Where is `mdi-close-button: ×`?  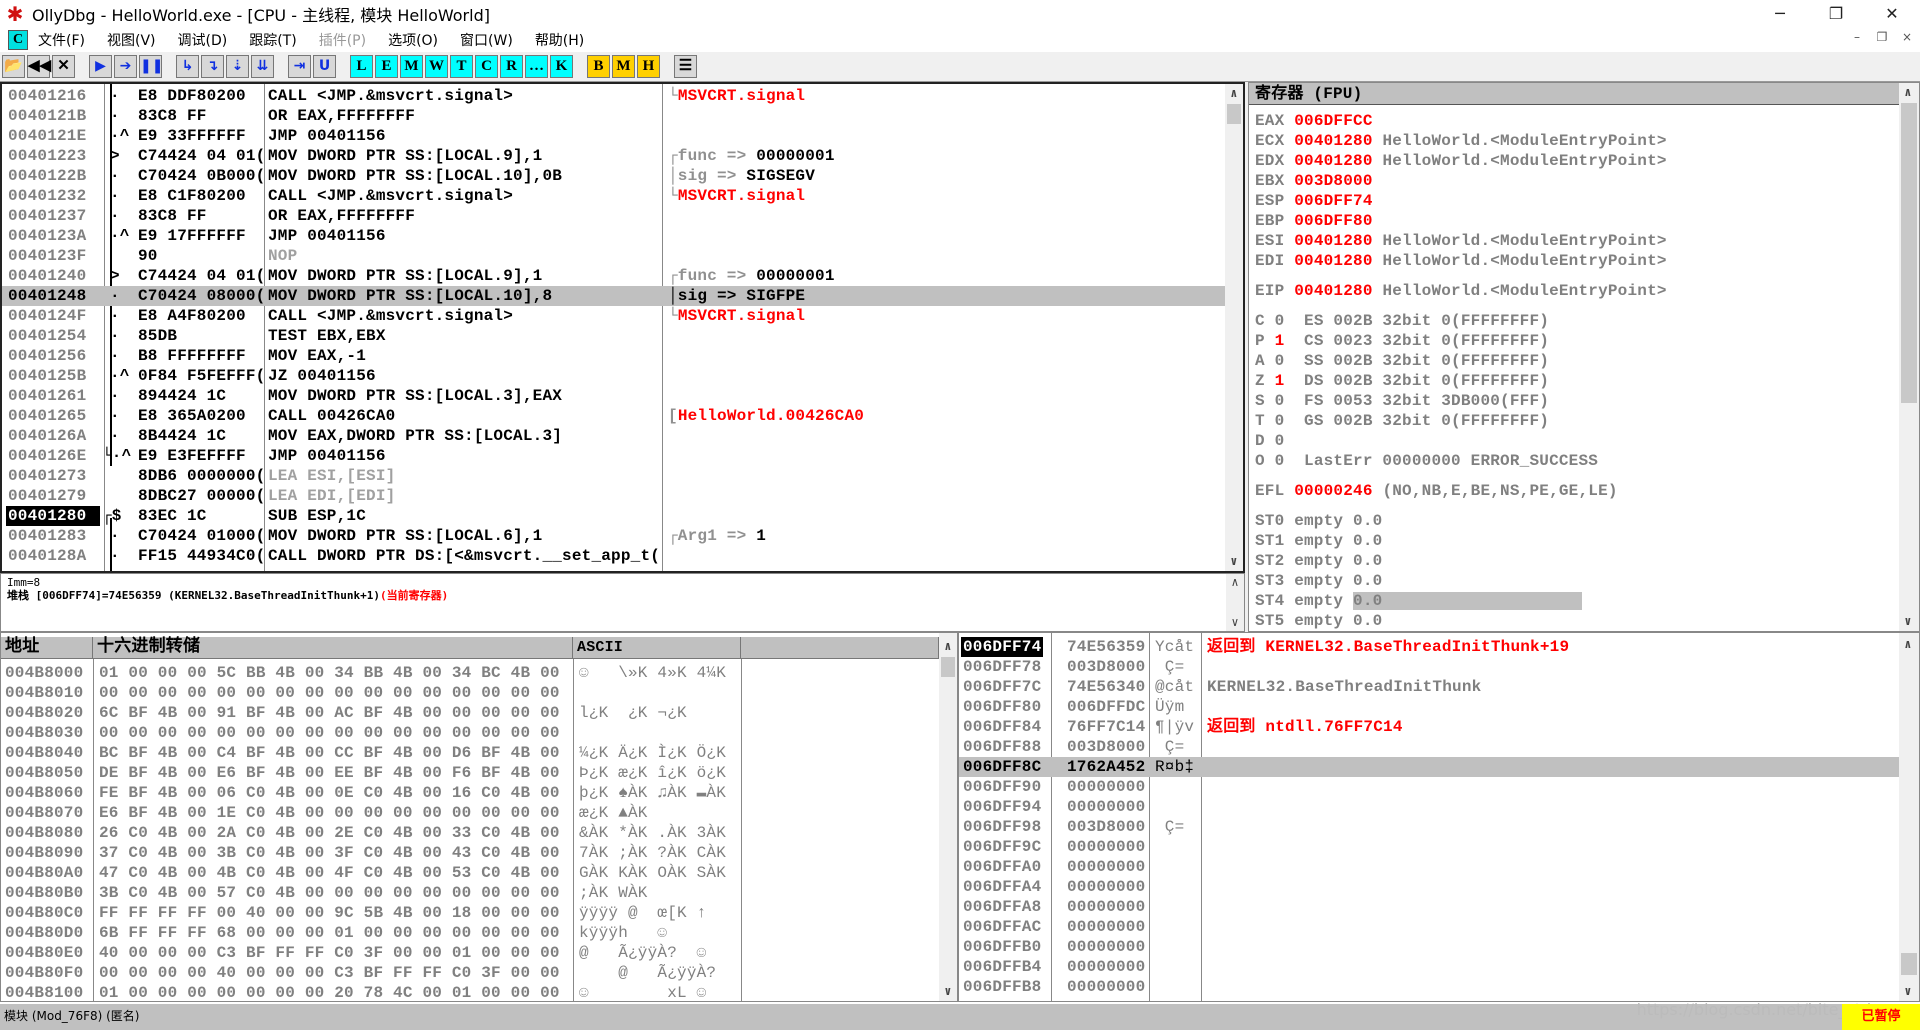 mdi-close-button: × is located at coordinates (1907, 37).